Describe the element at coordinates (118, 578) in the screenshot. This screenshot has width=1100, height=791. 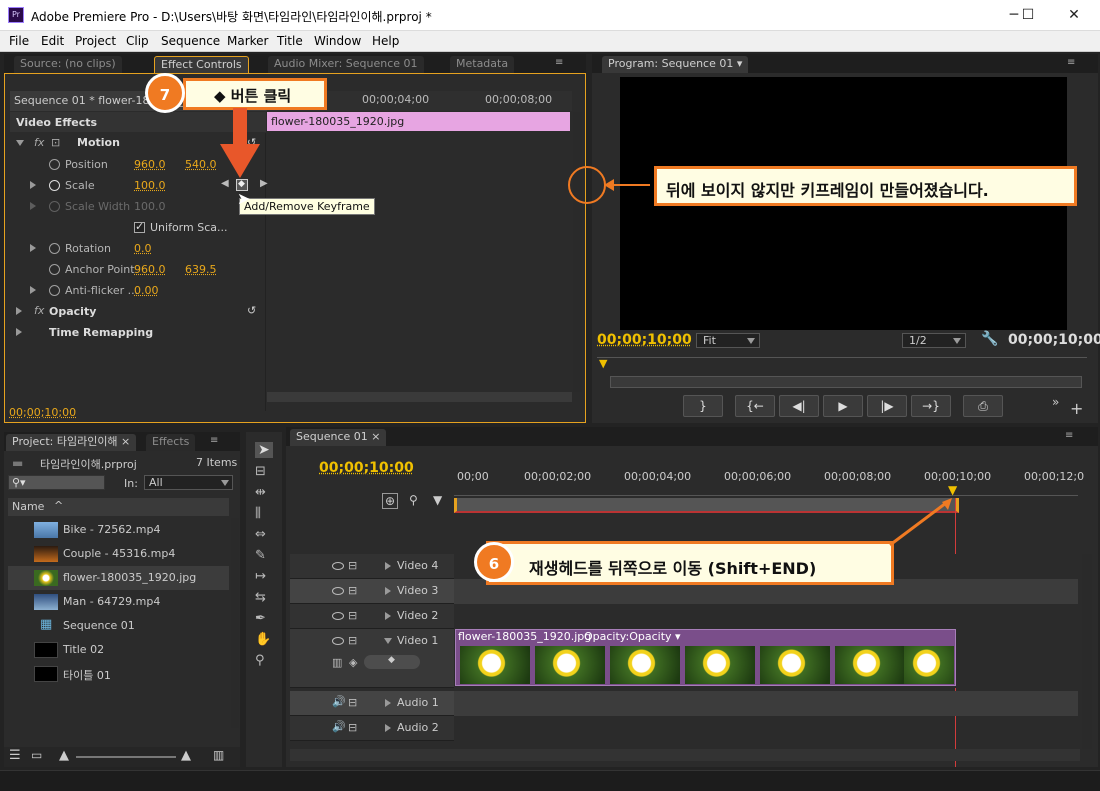
I see `list-item: flower-180035_1920.jpg` at that location.